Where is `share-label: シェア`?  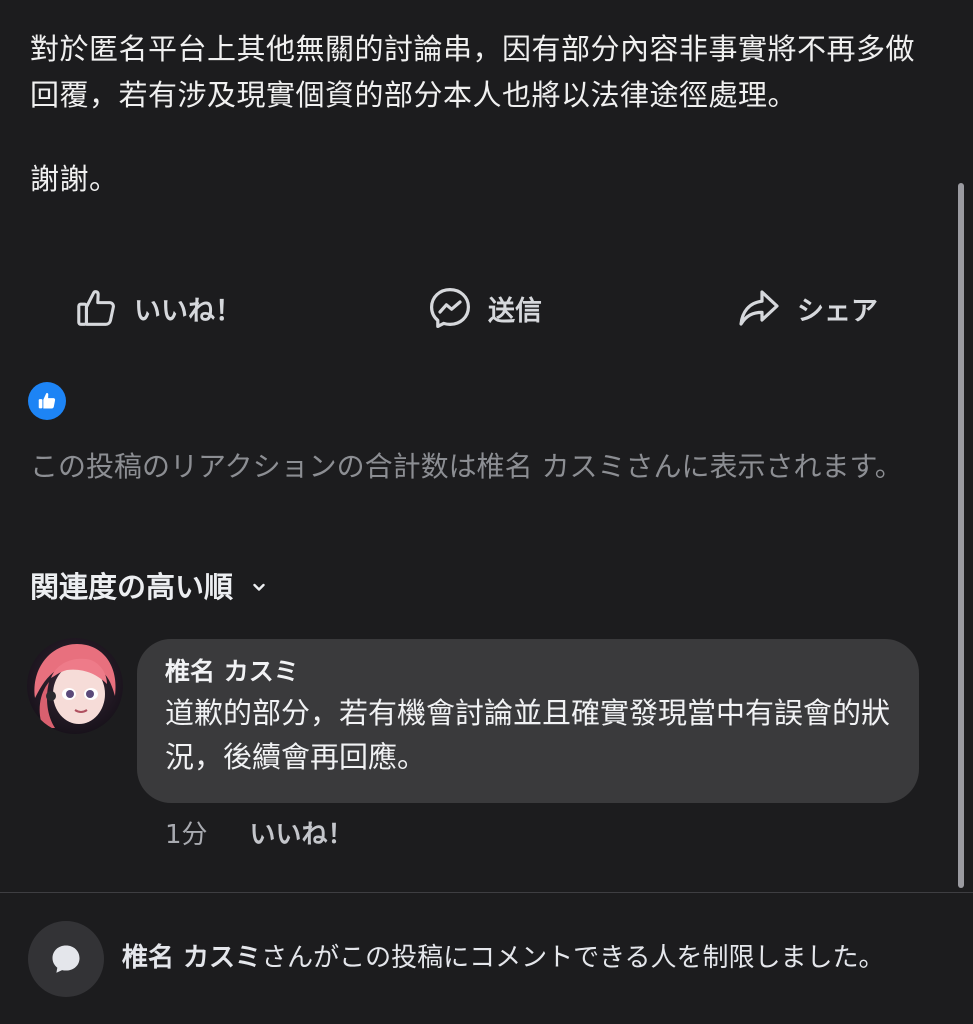 share-label: シェア is located at coordinates (837, 311).